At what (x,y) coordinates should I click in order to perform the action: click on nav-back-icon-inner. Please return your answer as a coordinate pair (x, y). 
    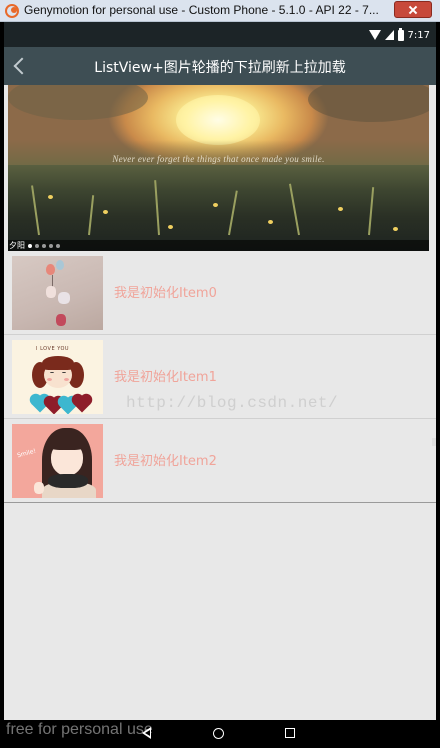
    Looking at the image, I should click on (147, 732).